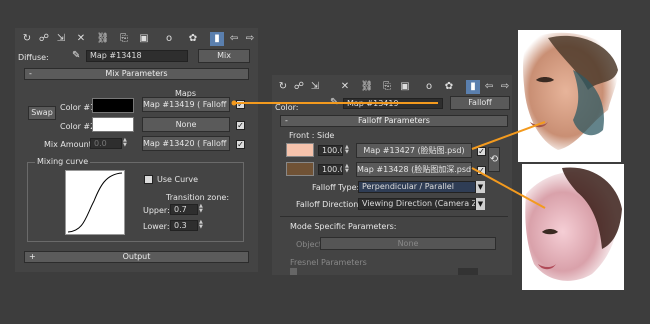 The width and height of the screenshot is (650, 324). Describe the element at coordinates (508, 188) in the screenshot. I see `connector-side-to-preview` at that location.